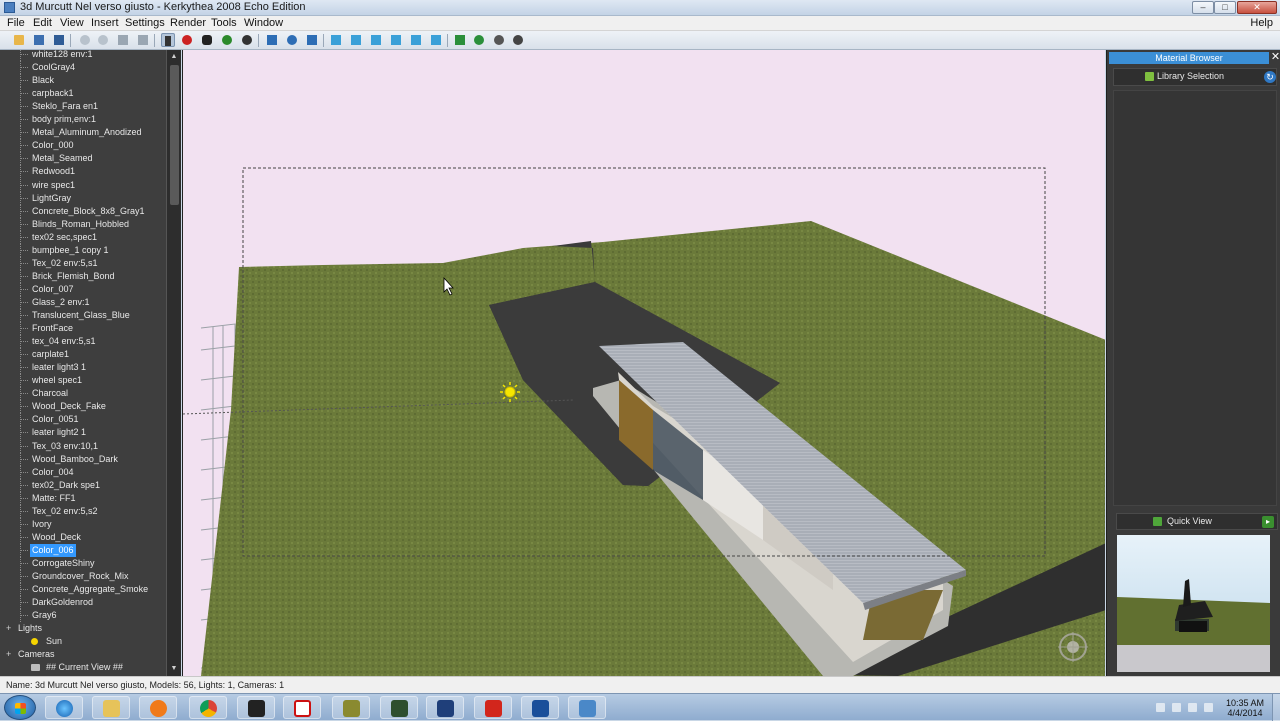 The height and width of the screenshot is (721, 1280). Describe the element at coordinates (75, 459) in the screenshot. I see `material-item-label: Wood_Bamboo_Dark` at that location.